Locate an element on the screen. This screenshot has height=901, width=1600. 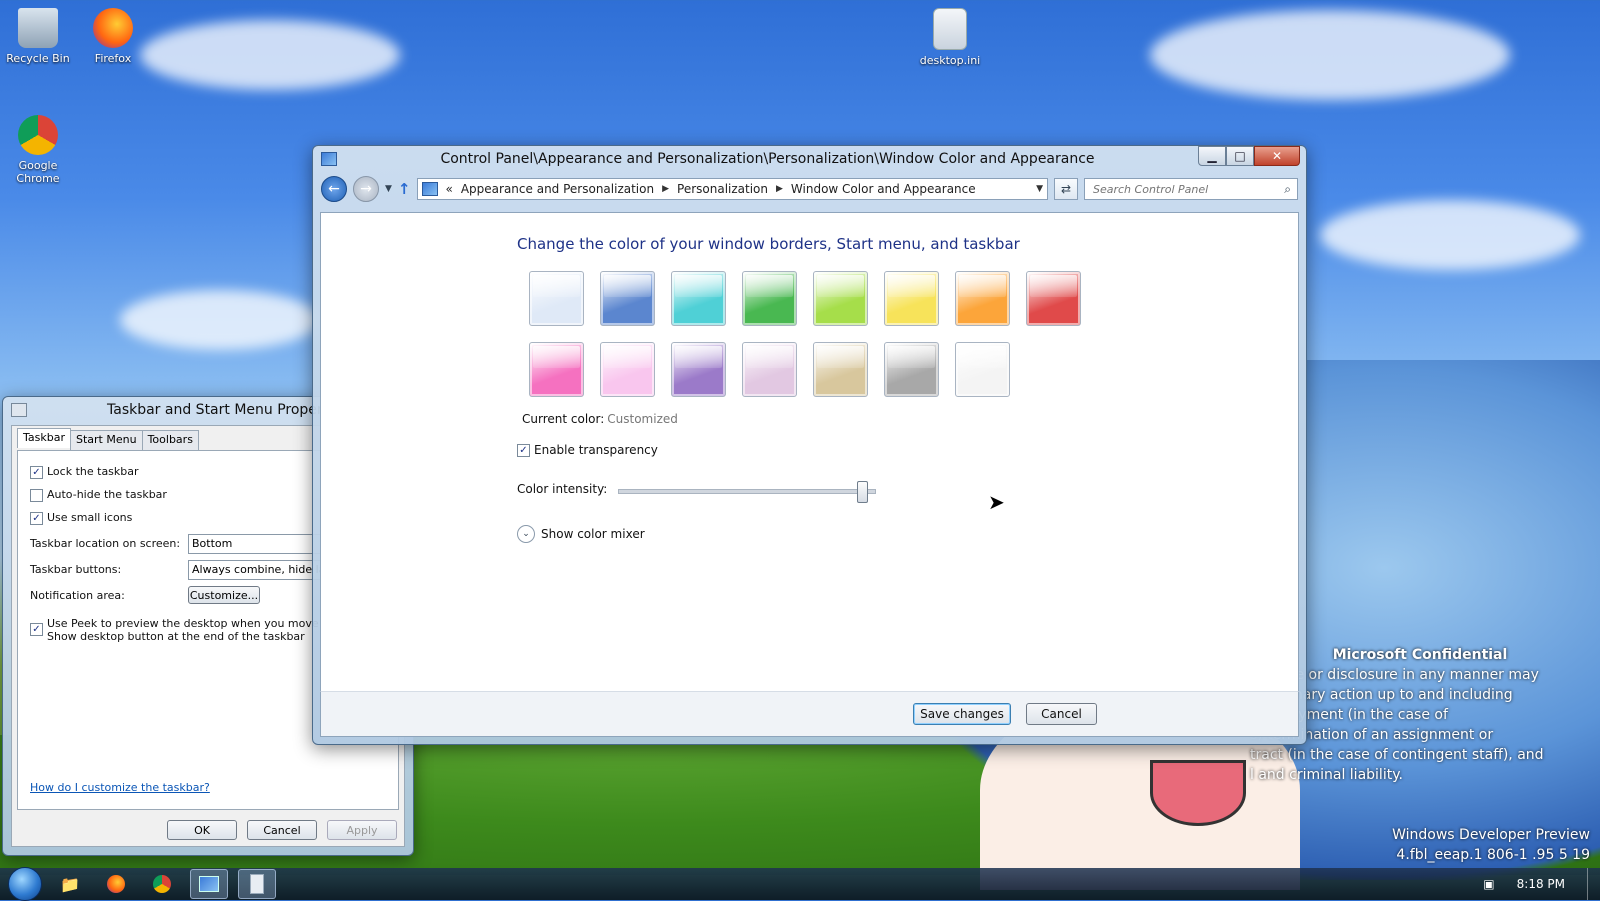
taskbar-chrome is located at coordinates (162, 884).